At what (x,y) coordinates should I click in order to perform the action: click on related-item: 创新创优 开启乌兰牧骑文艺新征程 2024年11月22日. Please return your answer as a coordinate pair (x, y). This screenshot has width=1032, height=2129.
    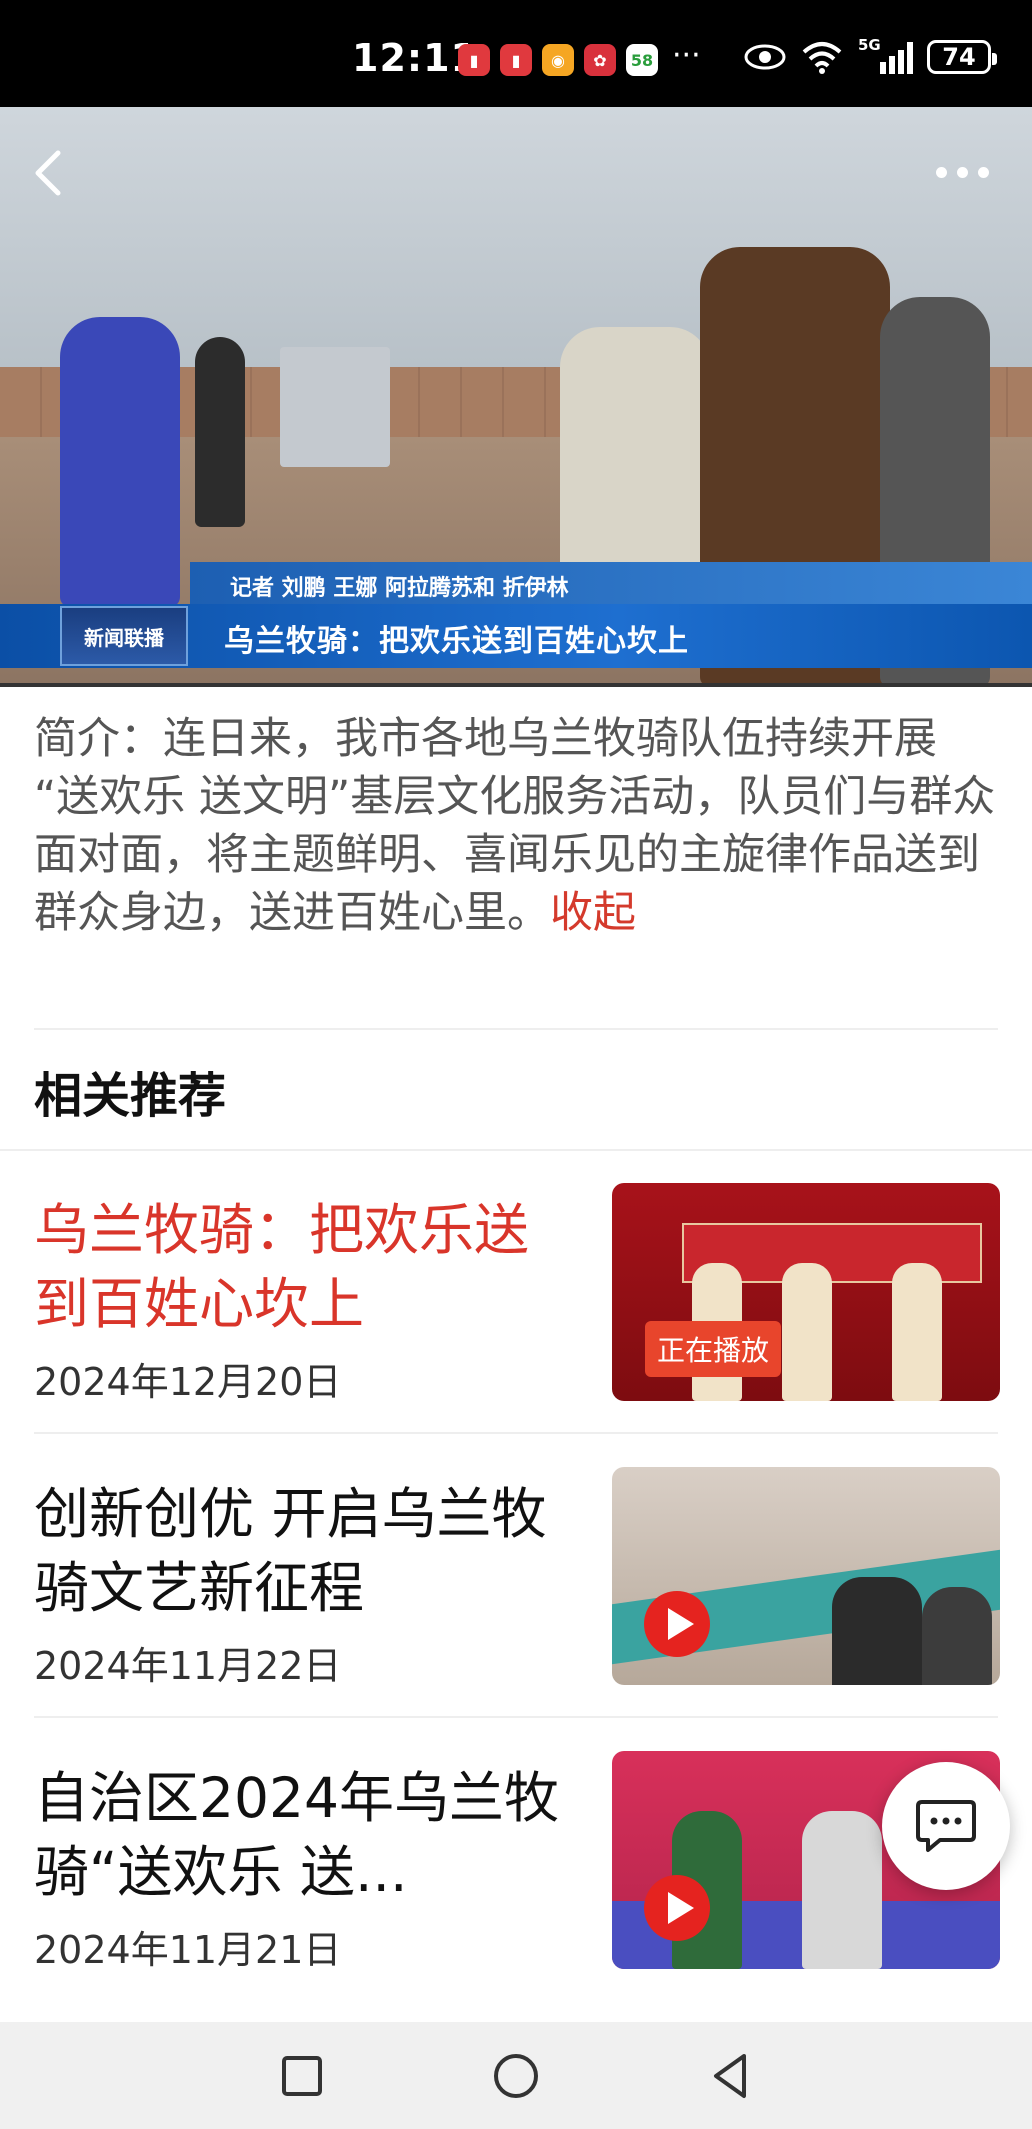
    Looking at the image, I should click on (516, 1608).